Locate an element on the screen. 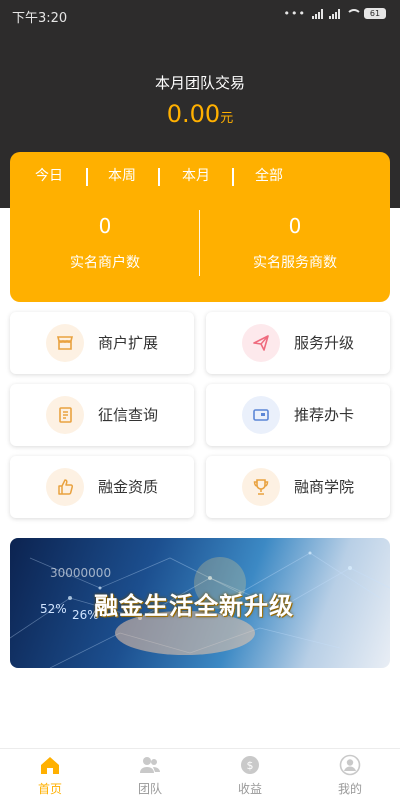  amount-unit: 元 is located at coordinates (227, 118).